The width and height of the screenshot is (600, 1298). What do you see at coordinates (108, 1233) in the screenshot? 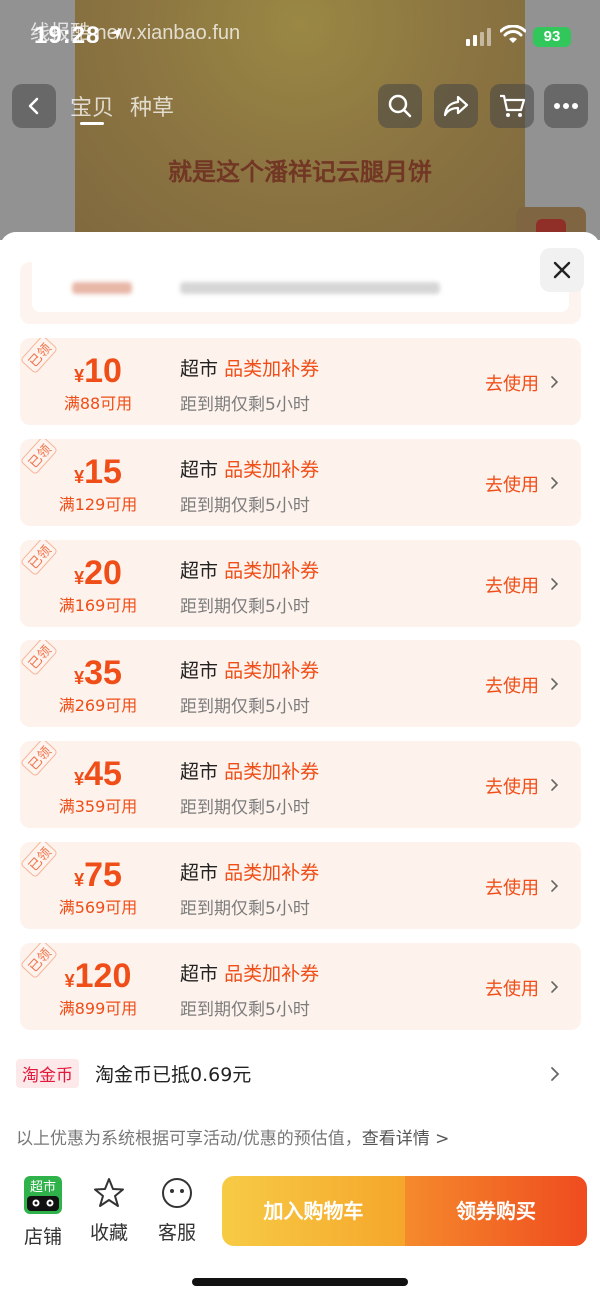
I see `favorite-label: 收藏` at bounding box center [108, 1233].